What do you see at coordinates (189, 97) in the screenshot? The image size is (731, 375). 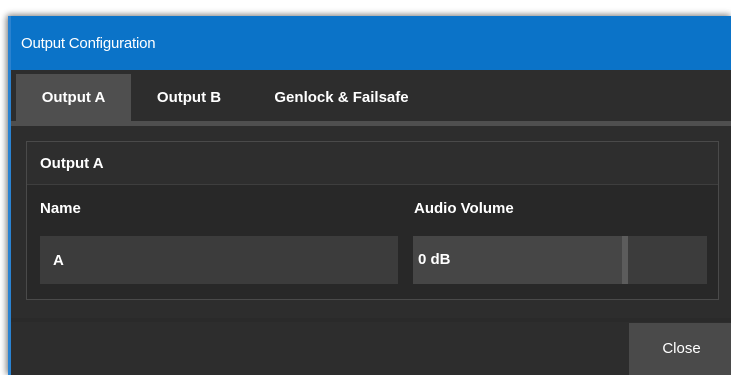 I see `tab-output-b: Output B` at bounding box center [189, 97].